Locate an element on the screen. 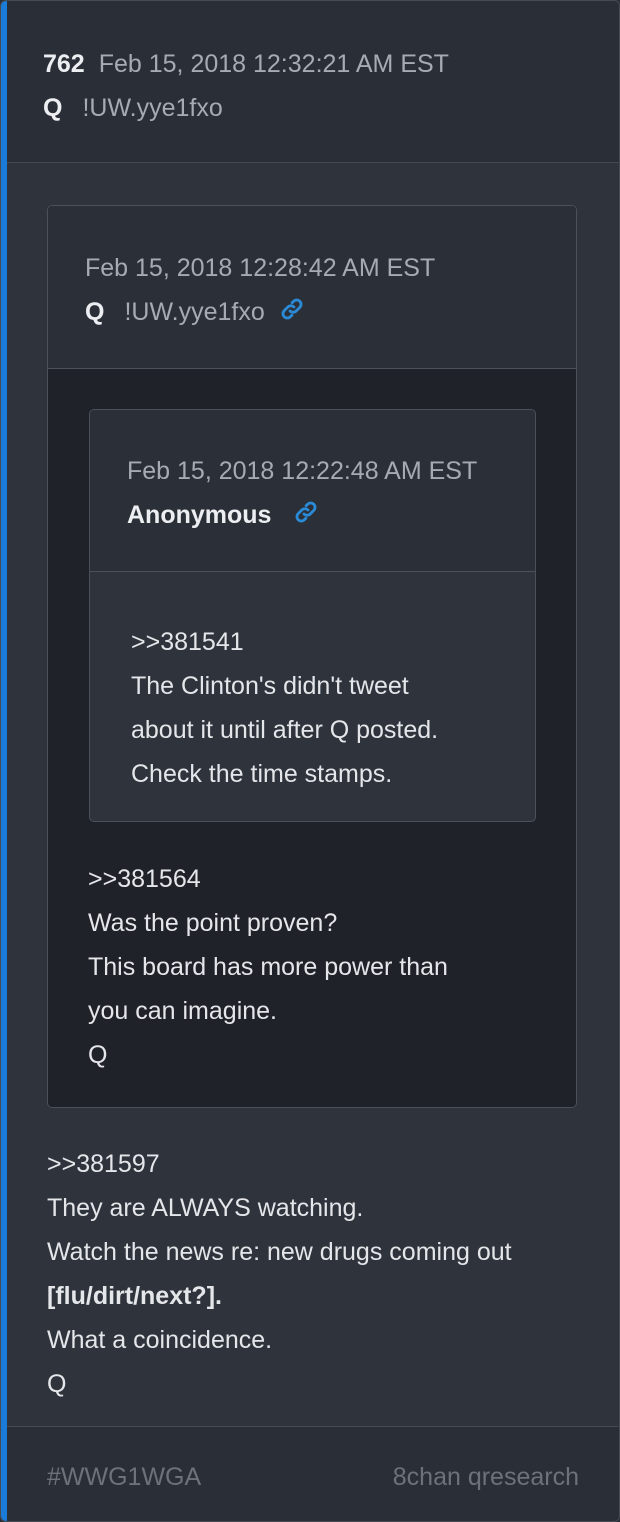  post-tripcode: !UW.yye1fxo is located at coordinates (152, 108).